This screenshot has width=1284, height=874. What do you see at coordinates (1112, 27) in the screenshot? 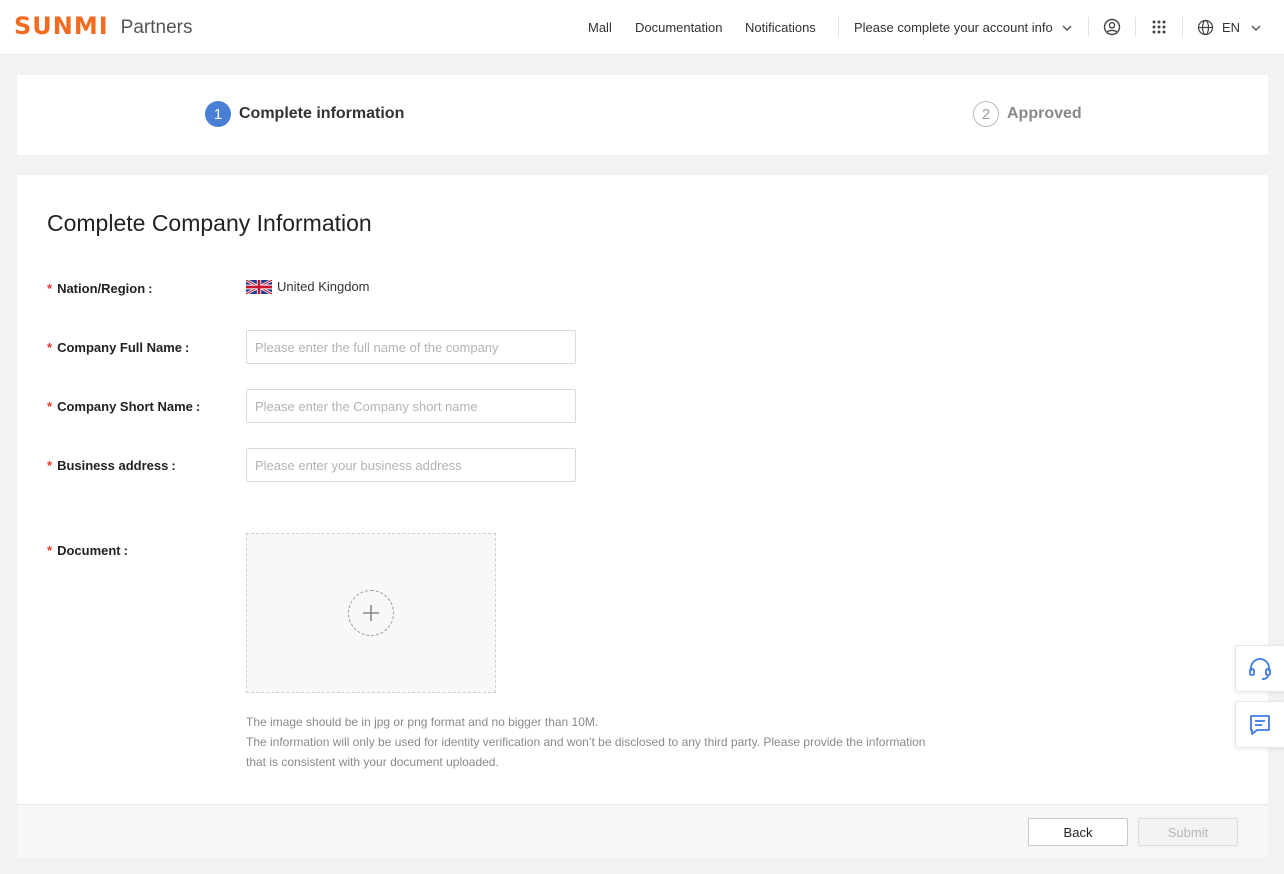
I see `user-circle-icon` at bounding box center [1112, 27].